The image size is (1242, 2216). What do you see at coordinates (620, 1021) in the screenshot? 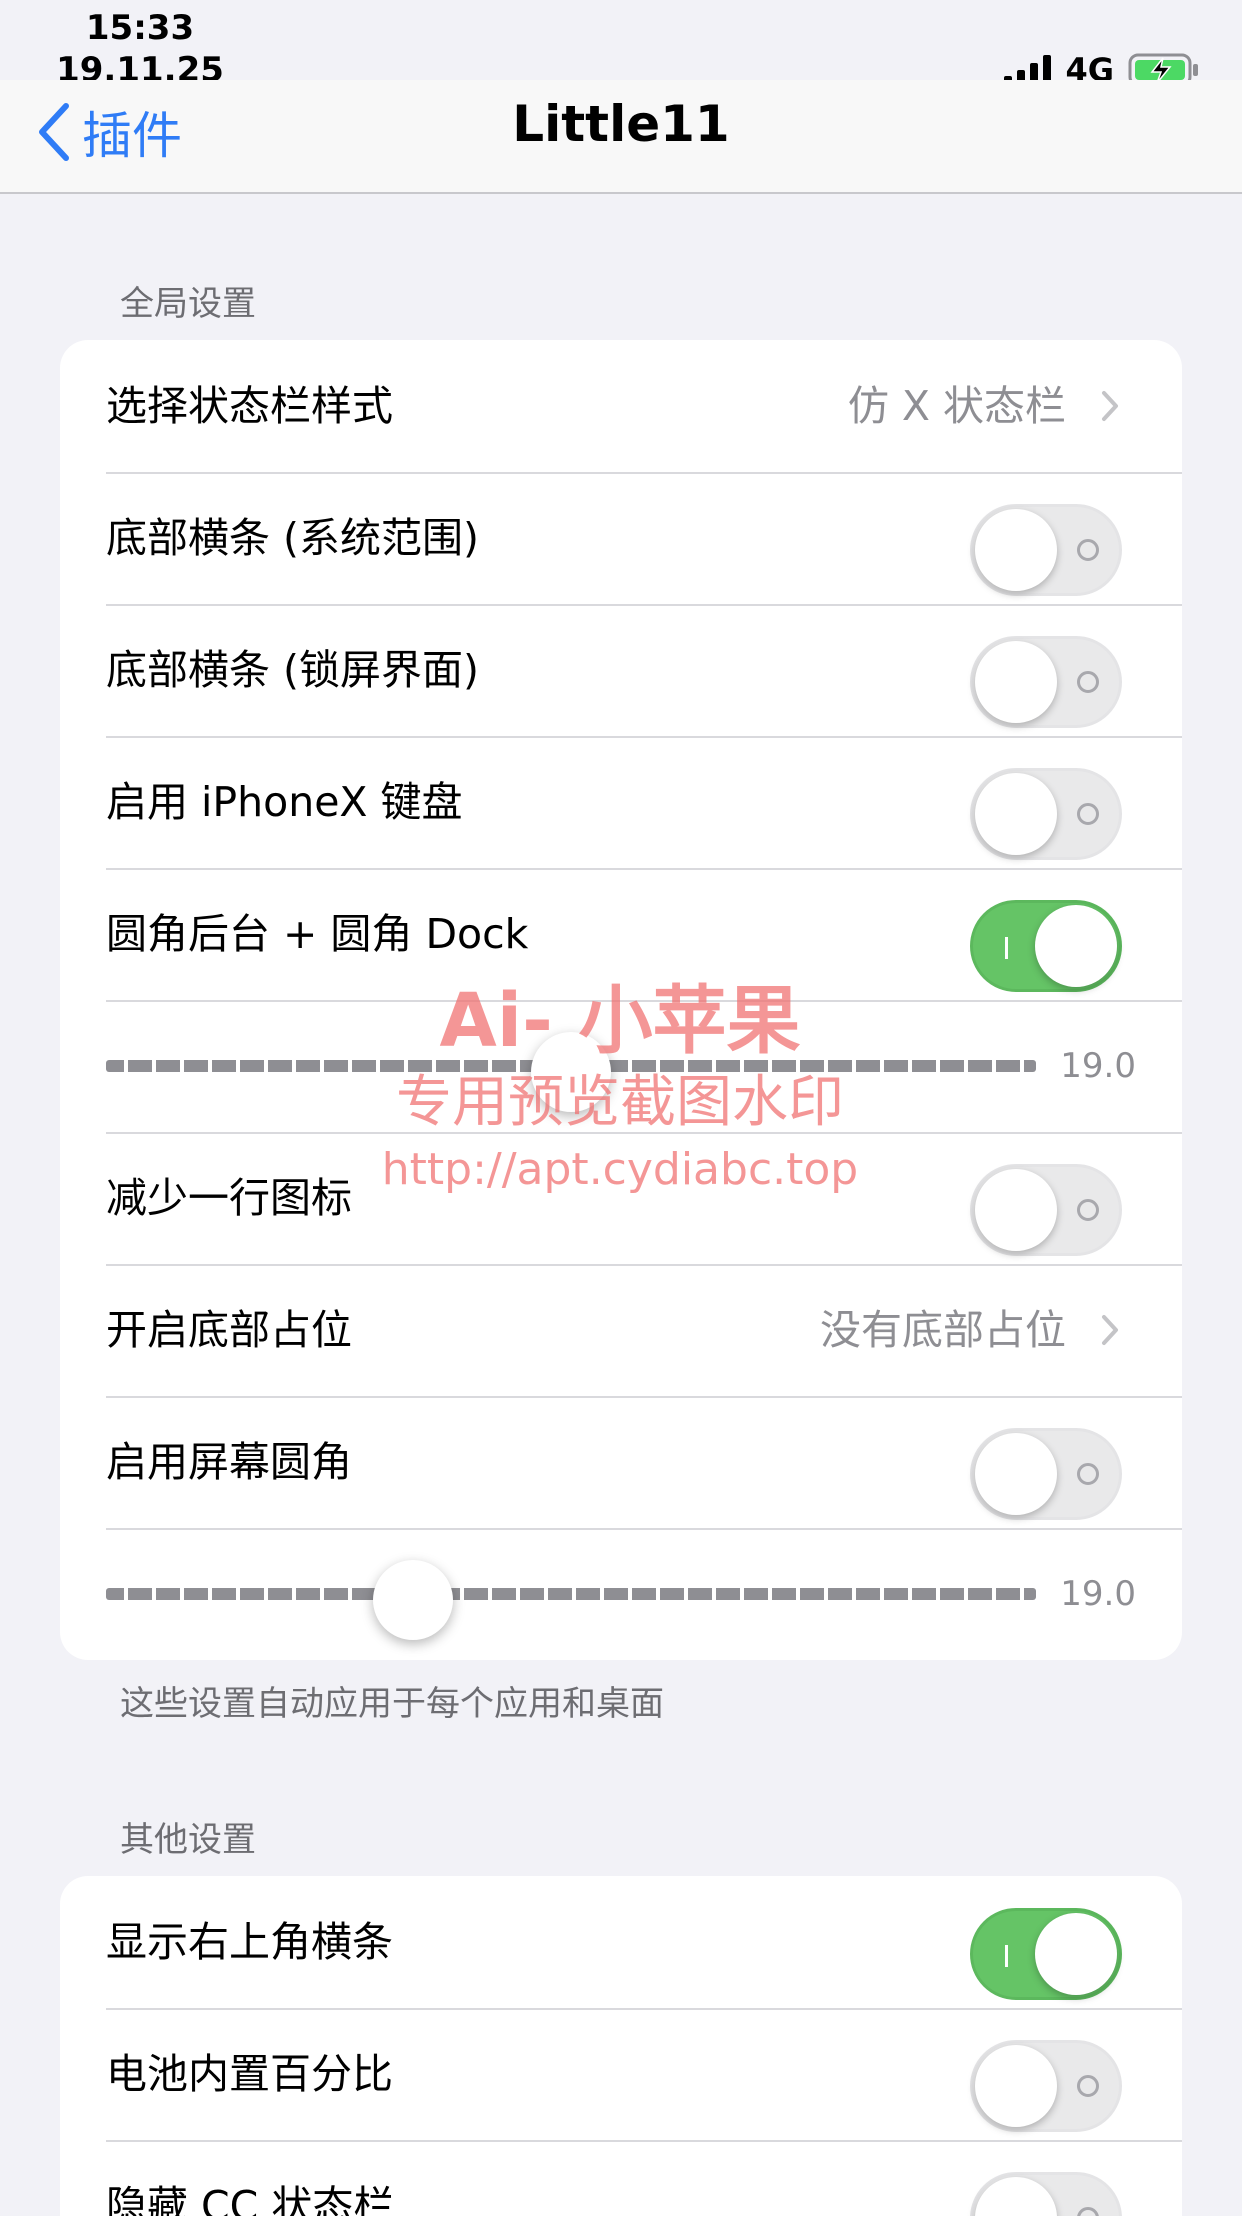
I see `watermark-line1: Ai- 小苹果` at bounding box center [620, 1021].